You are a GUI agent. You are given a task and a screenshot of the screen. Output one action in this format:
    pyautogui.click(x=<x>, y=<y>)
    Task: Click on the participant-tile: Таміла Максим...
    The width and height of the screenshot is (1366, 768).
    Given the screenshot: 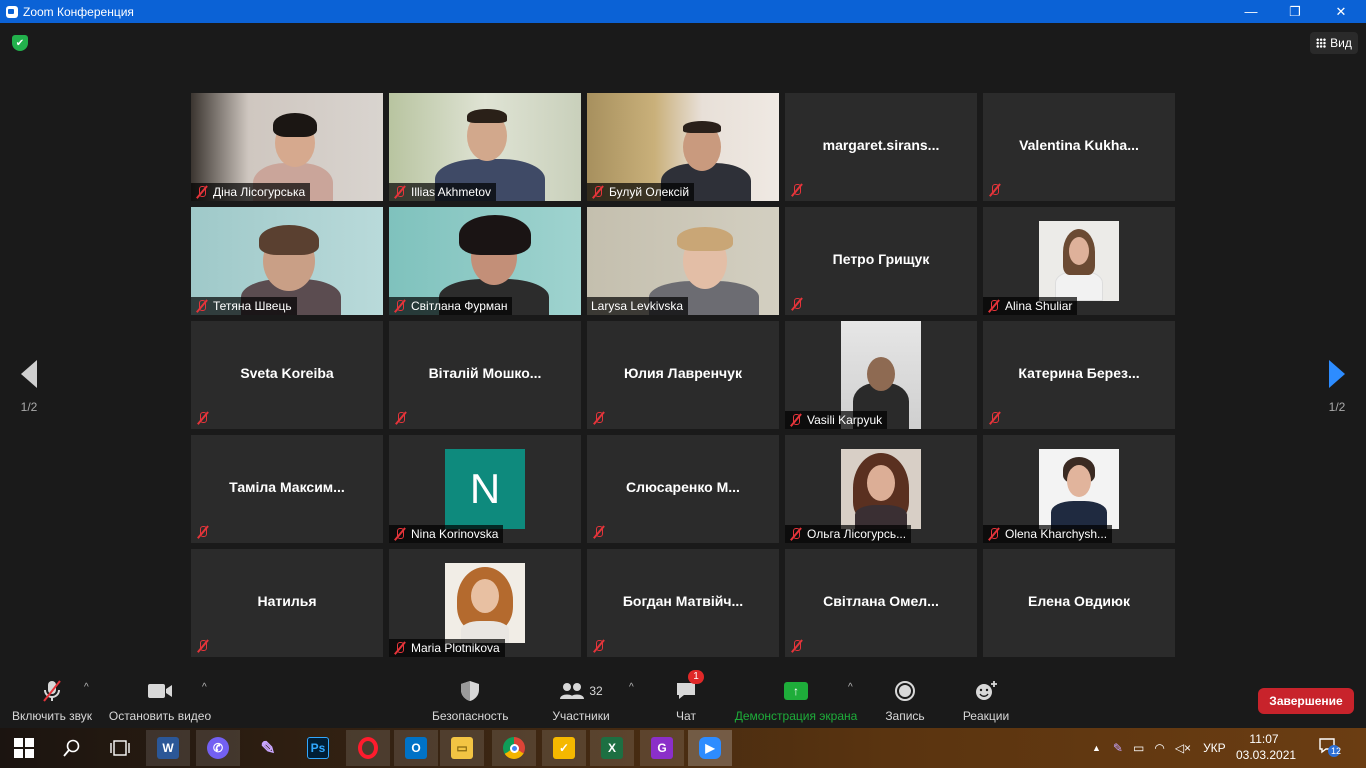 What is the action you would take?
    pyautogui.click(x=287, y=489)
    